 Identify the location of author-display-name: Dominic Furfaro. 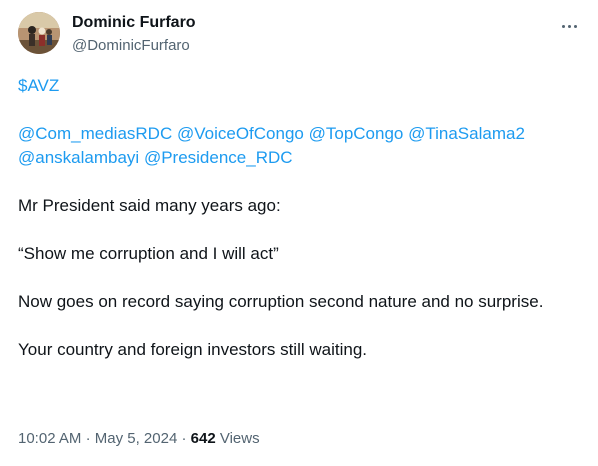
(134, 23).